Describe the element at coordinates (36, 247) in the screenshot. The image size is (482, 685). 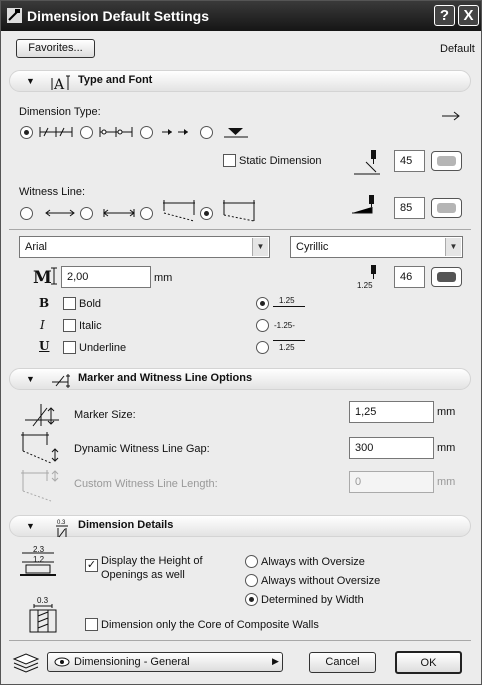
I see `font-family-value: Arial` at that location.